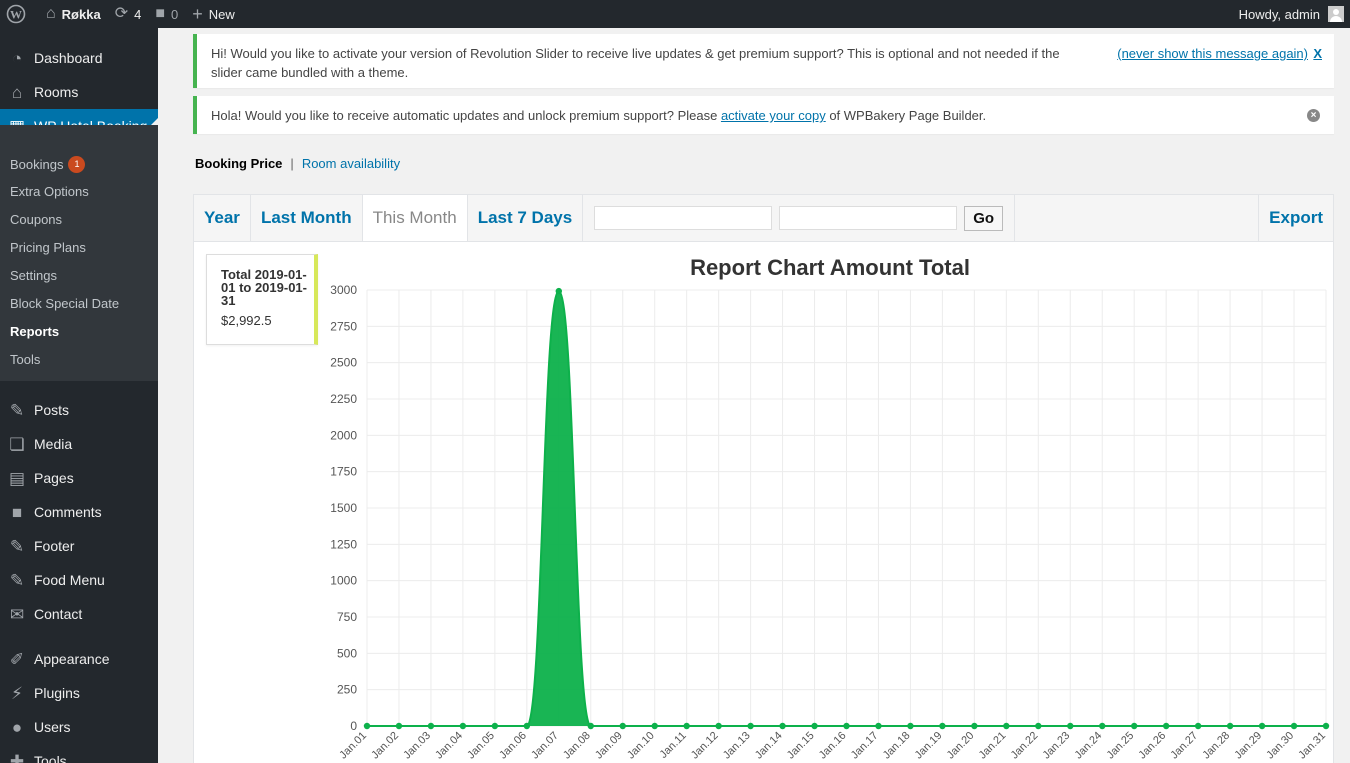 Image resolution: width=1350 pixels, height=763 pixels. Describe the element at coordinates (343, 508) in the screenshot. I see `y-tick-label: 1500` at that location.